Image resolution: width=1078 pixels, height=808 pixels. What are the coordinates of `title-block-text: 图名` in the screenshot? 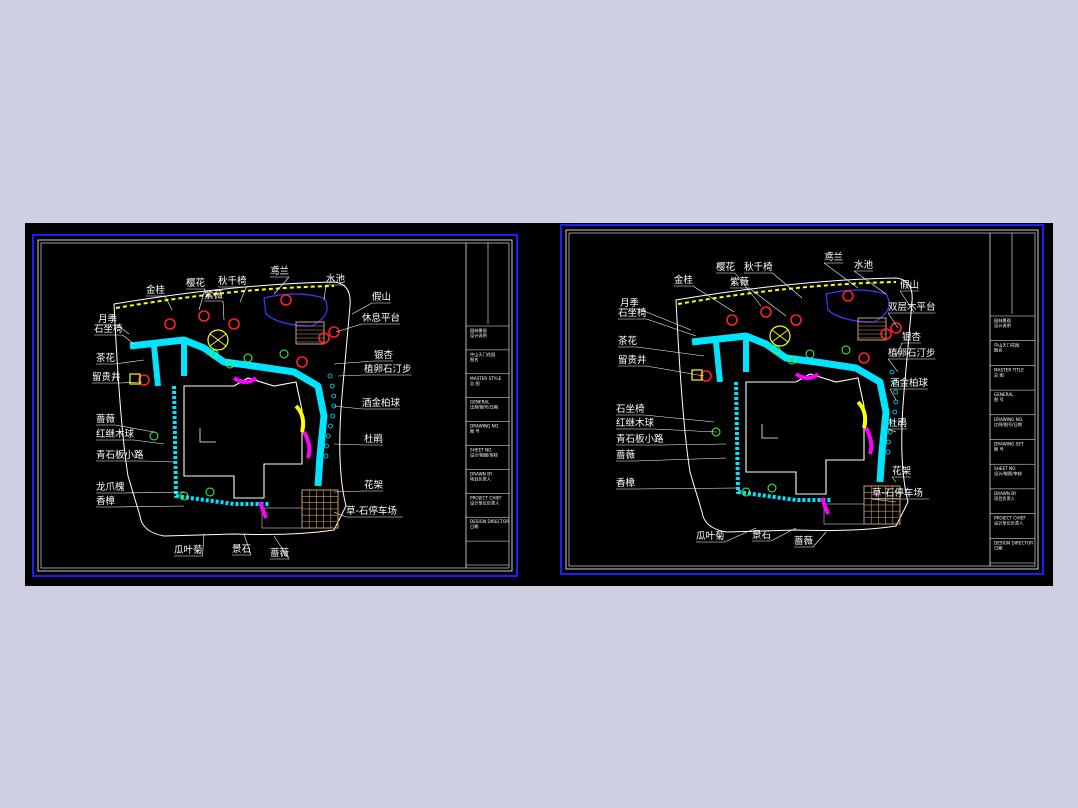 It's located at (474, 359).